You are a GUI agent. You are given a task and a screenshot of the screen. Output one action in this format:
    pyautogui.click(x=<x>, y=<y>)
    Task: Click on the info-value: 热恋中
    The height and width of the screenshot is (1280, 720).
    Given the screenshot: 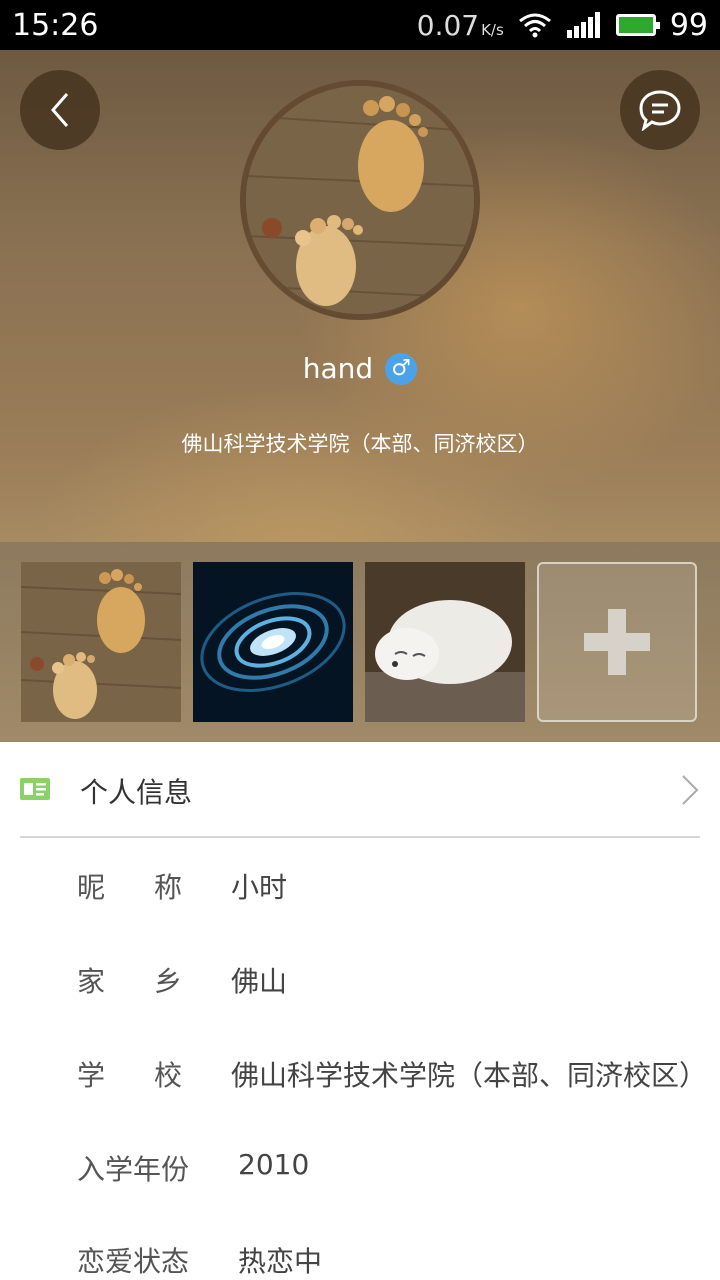 What is the action you would take?
    pyautogui.click(x=280, y=1261)
    